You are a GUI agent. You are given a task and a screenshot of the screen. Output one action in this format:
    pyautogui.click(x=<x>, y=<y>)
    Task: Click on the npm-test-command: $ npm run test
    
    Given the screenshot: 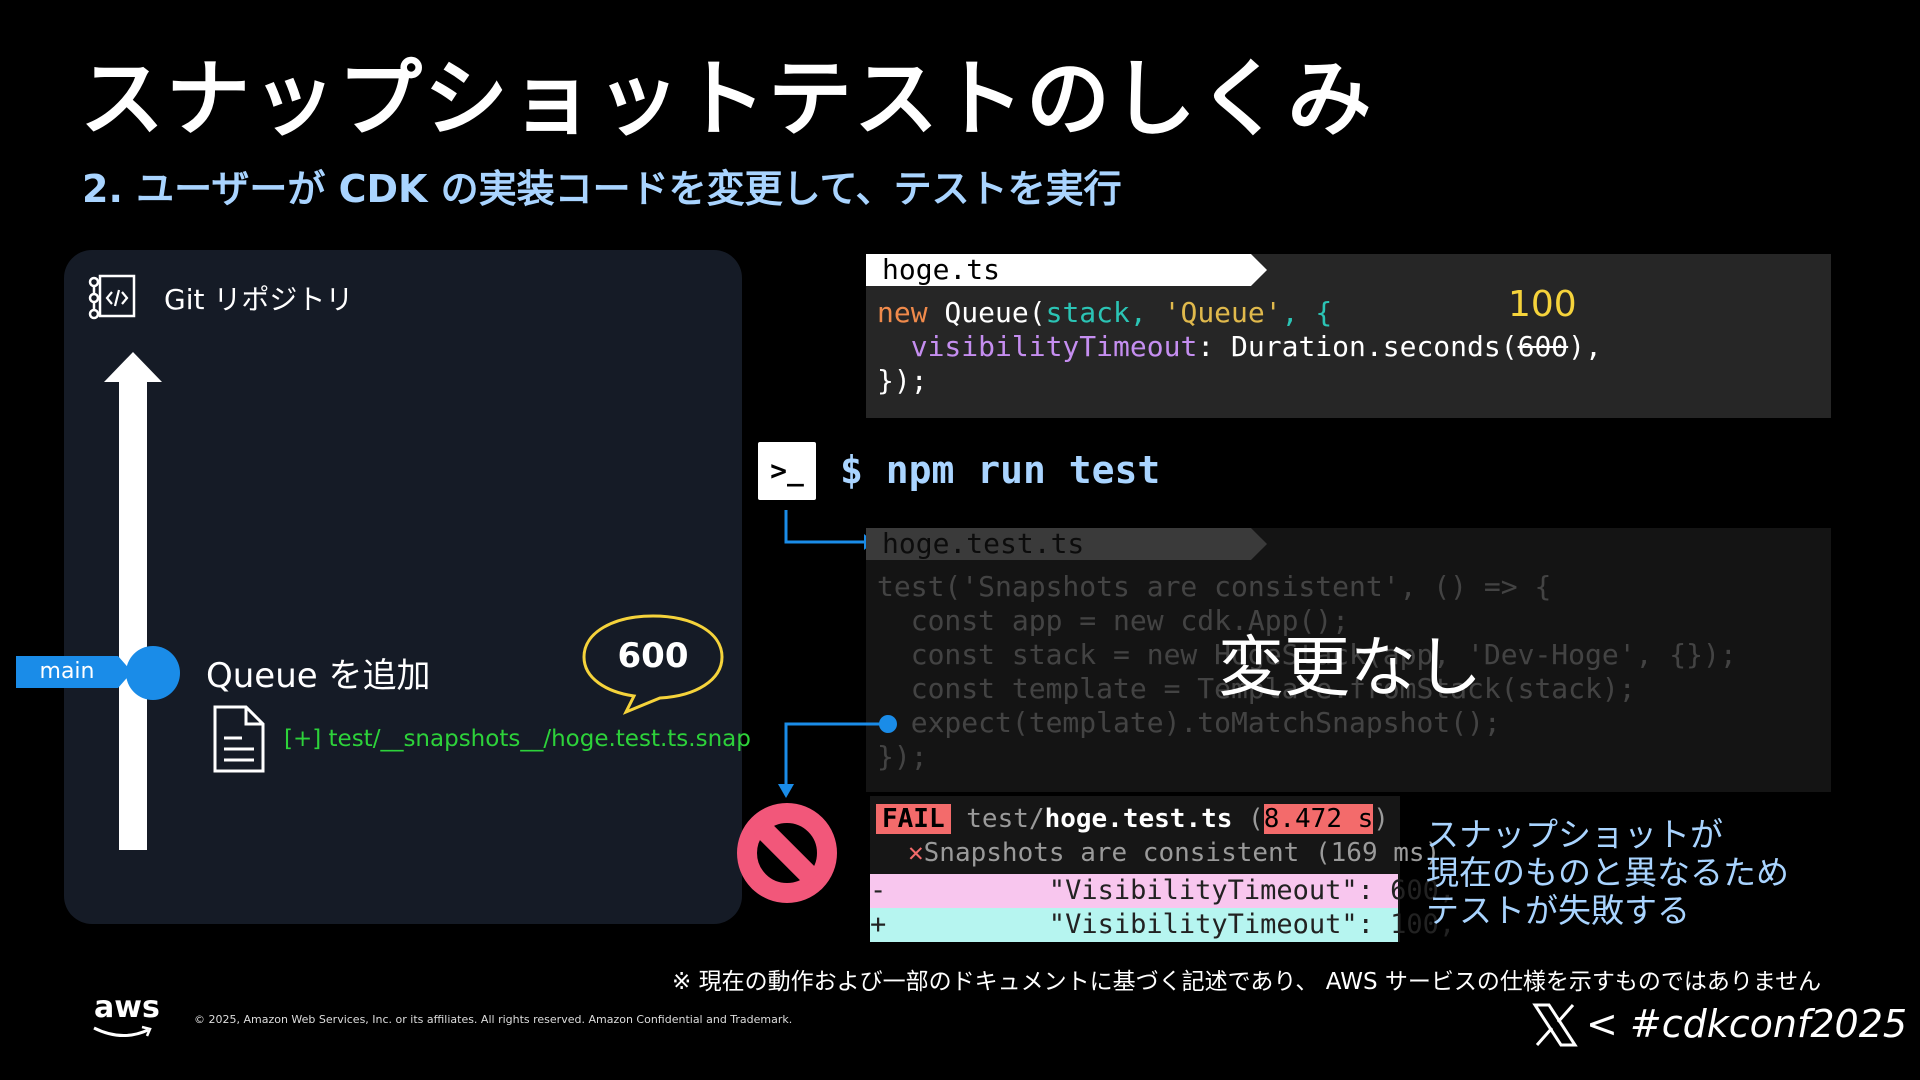 What is the action you would take?
    pyautogui.click(x=1000, y=470)
    